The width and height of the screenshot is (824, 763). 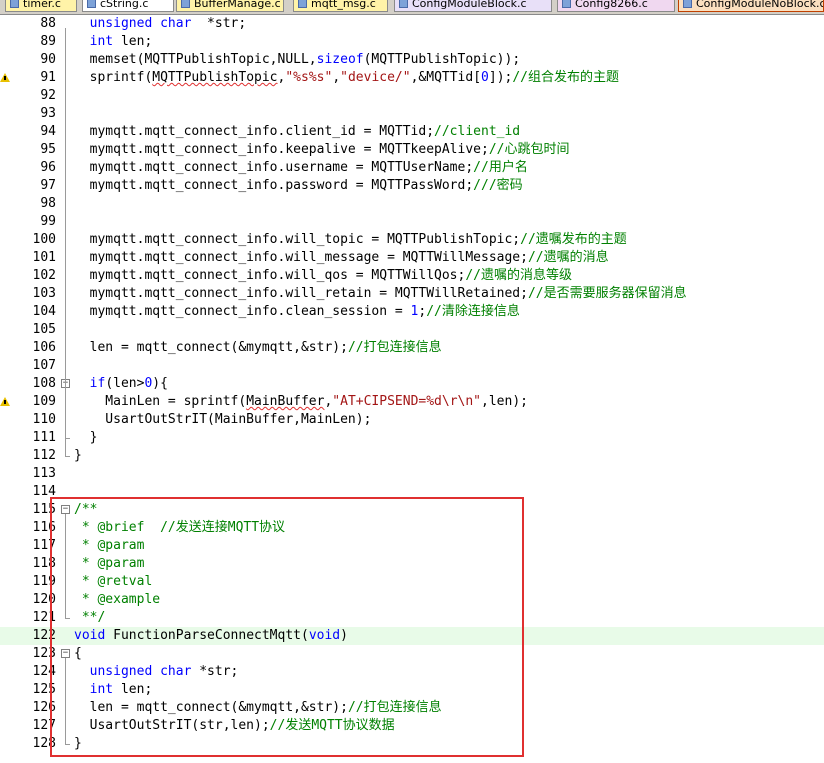 What do you see at coordinates (751, 6) in the screenshot?
I see `tab-6: ConfigModuleNoBlock.c` at bounding box center [751, 6].